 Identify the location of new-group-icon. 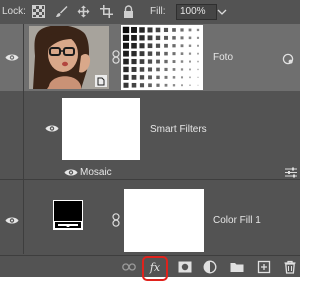
(237, 267).